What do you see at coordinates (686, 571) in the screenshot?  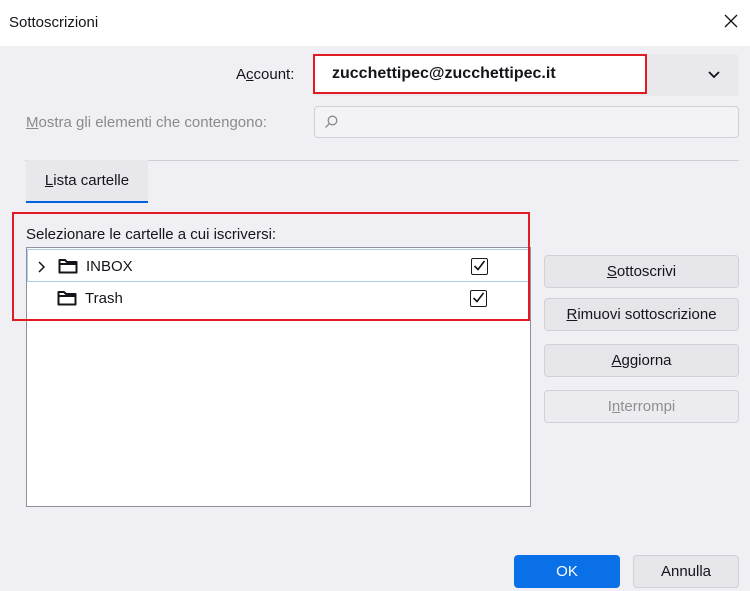 I see `cancel-button: Annulla` at bounding box center [686, 571].